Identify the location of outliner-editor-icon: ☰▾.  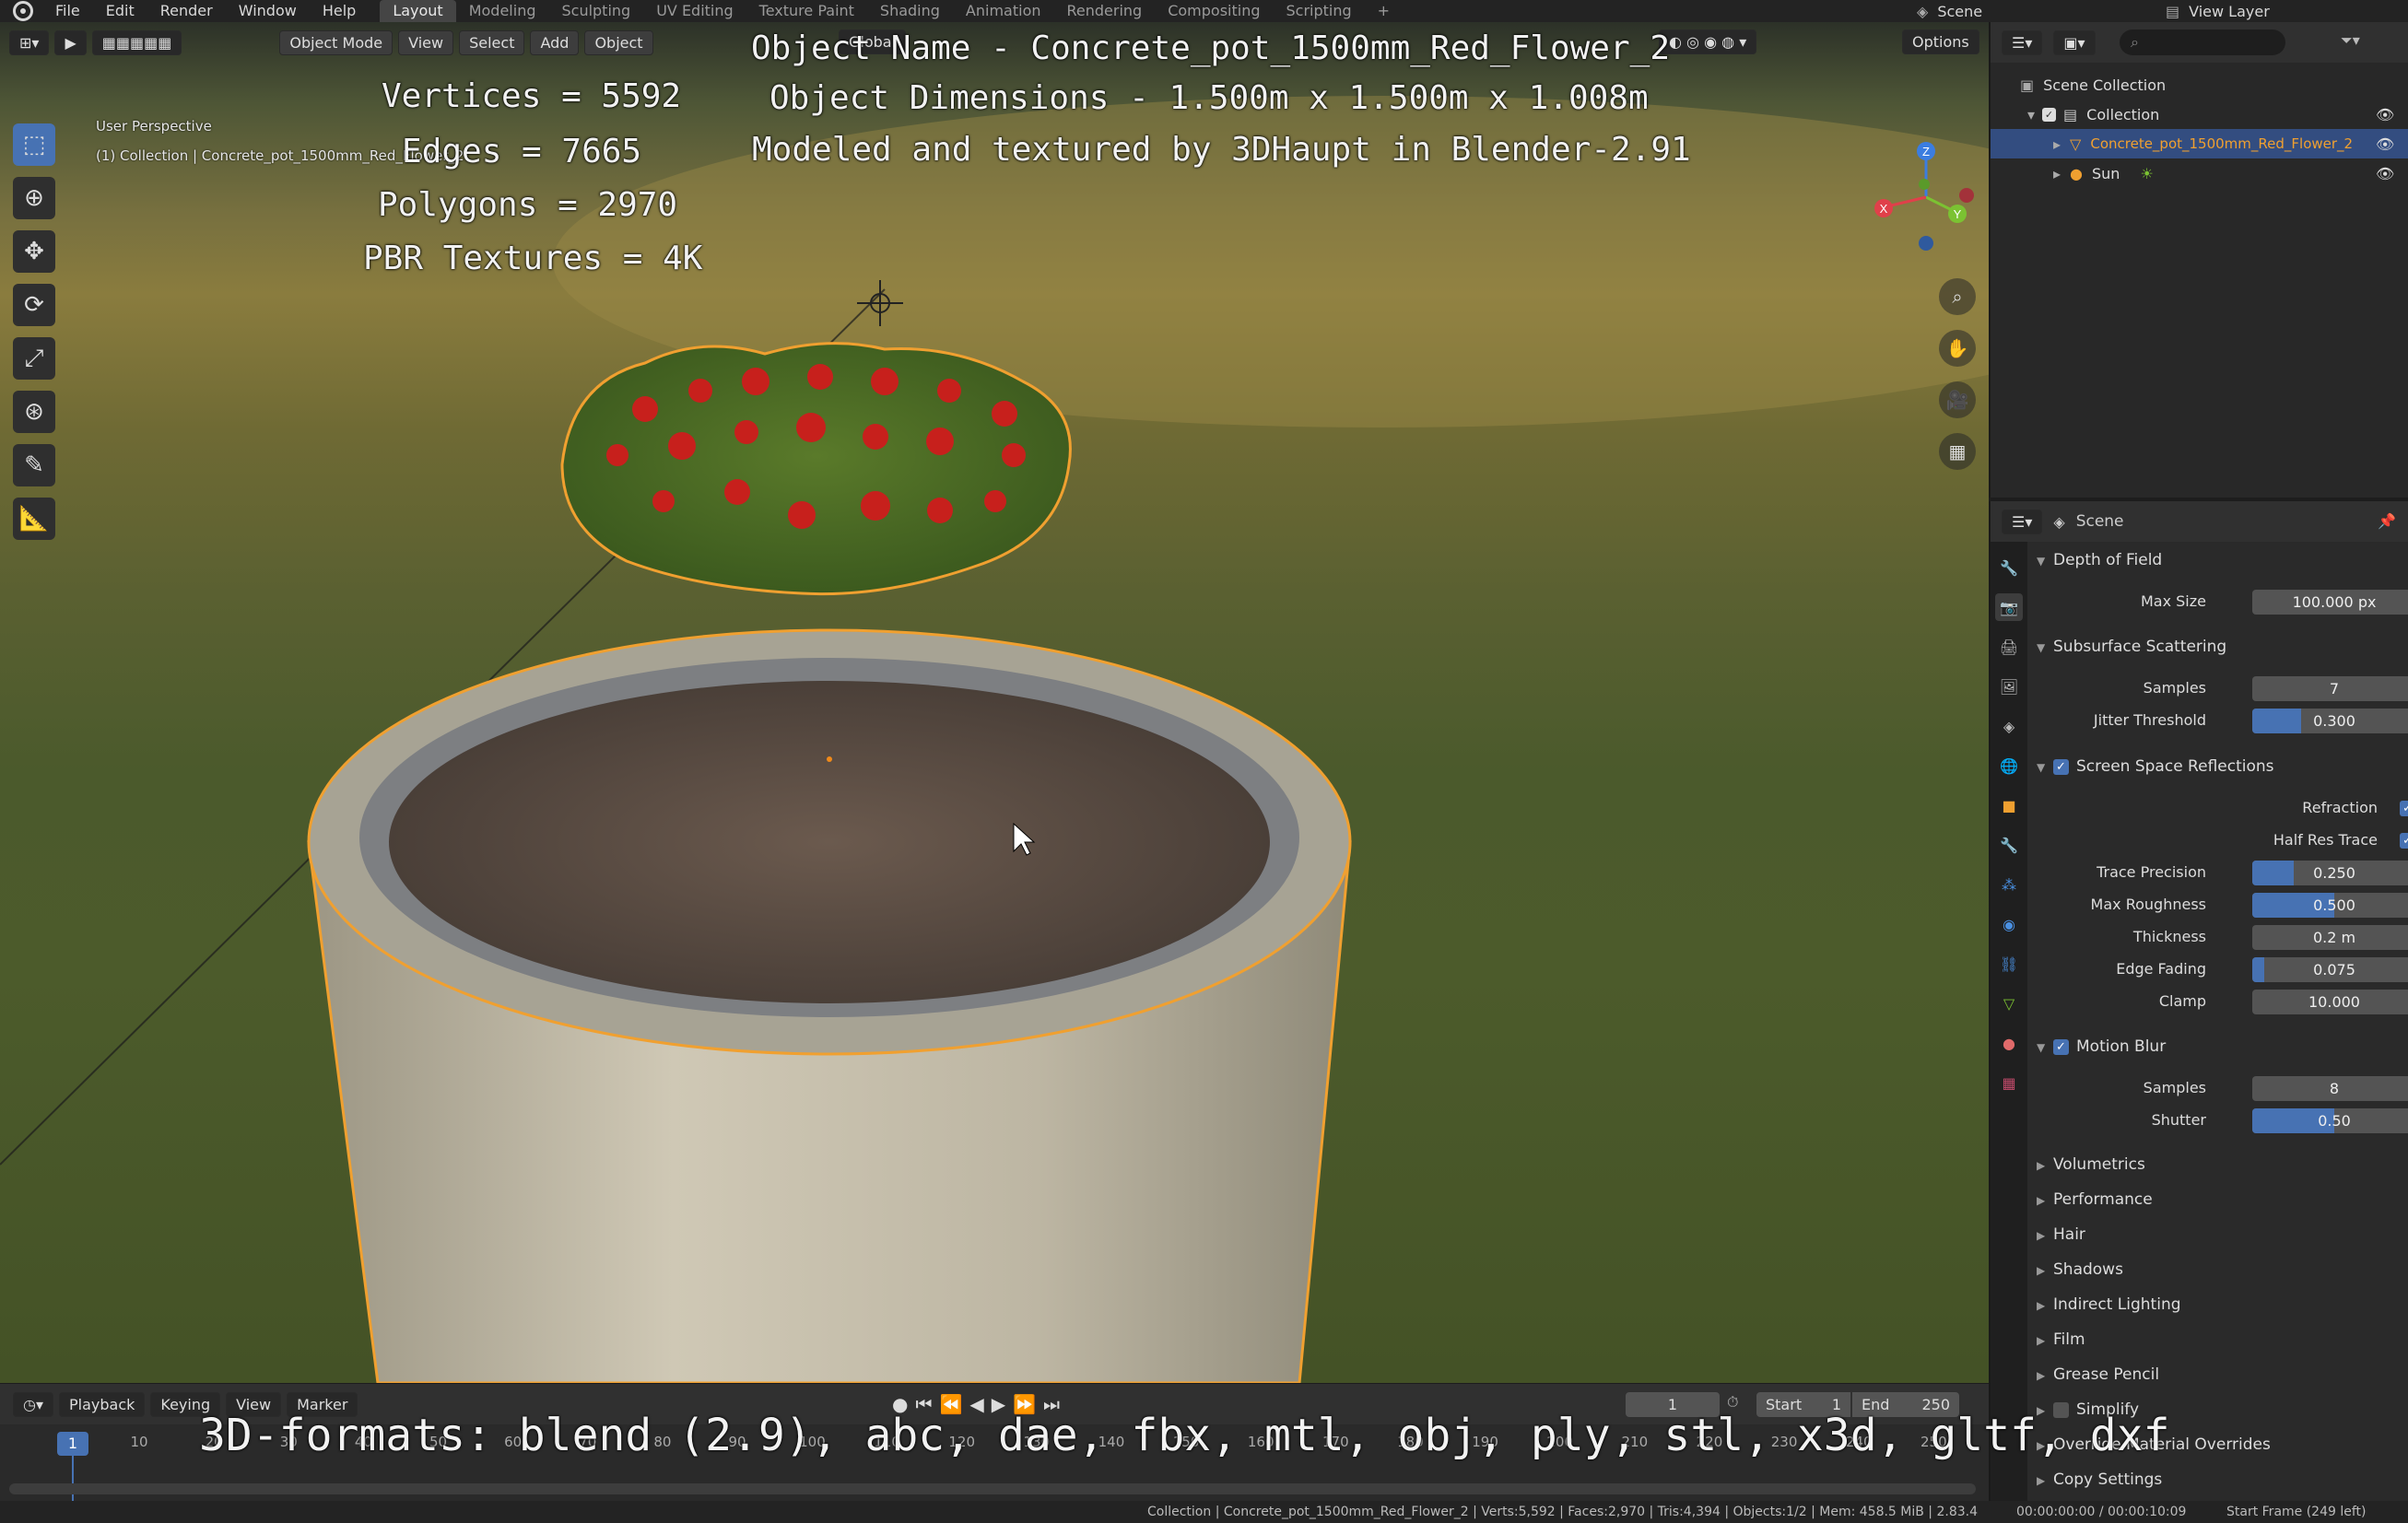
(2023, 42).